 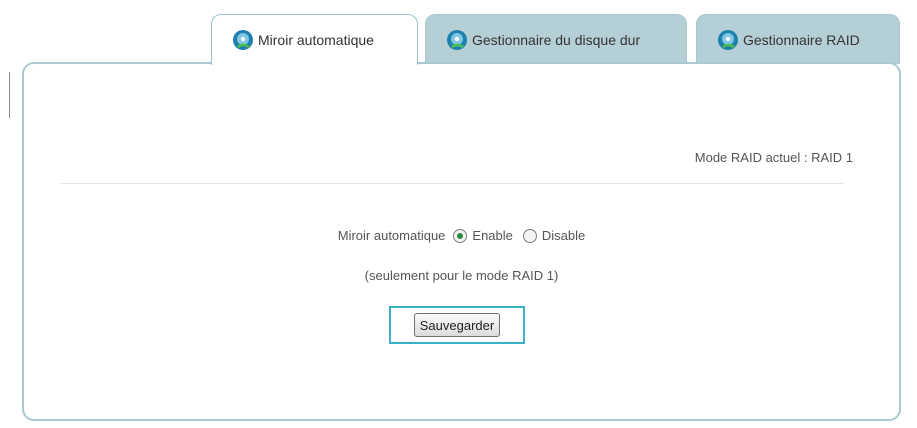 I want to click on raid1-only-note: (seulement pour le mode RAID 1), so click(x=461, y=275).